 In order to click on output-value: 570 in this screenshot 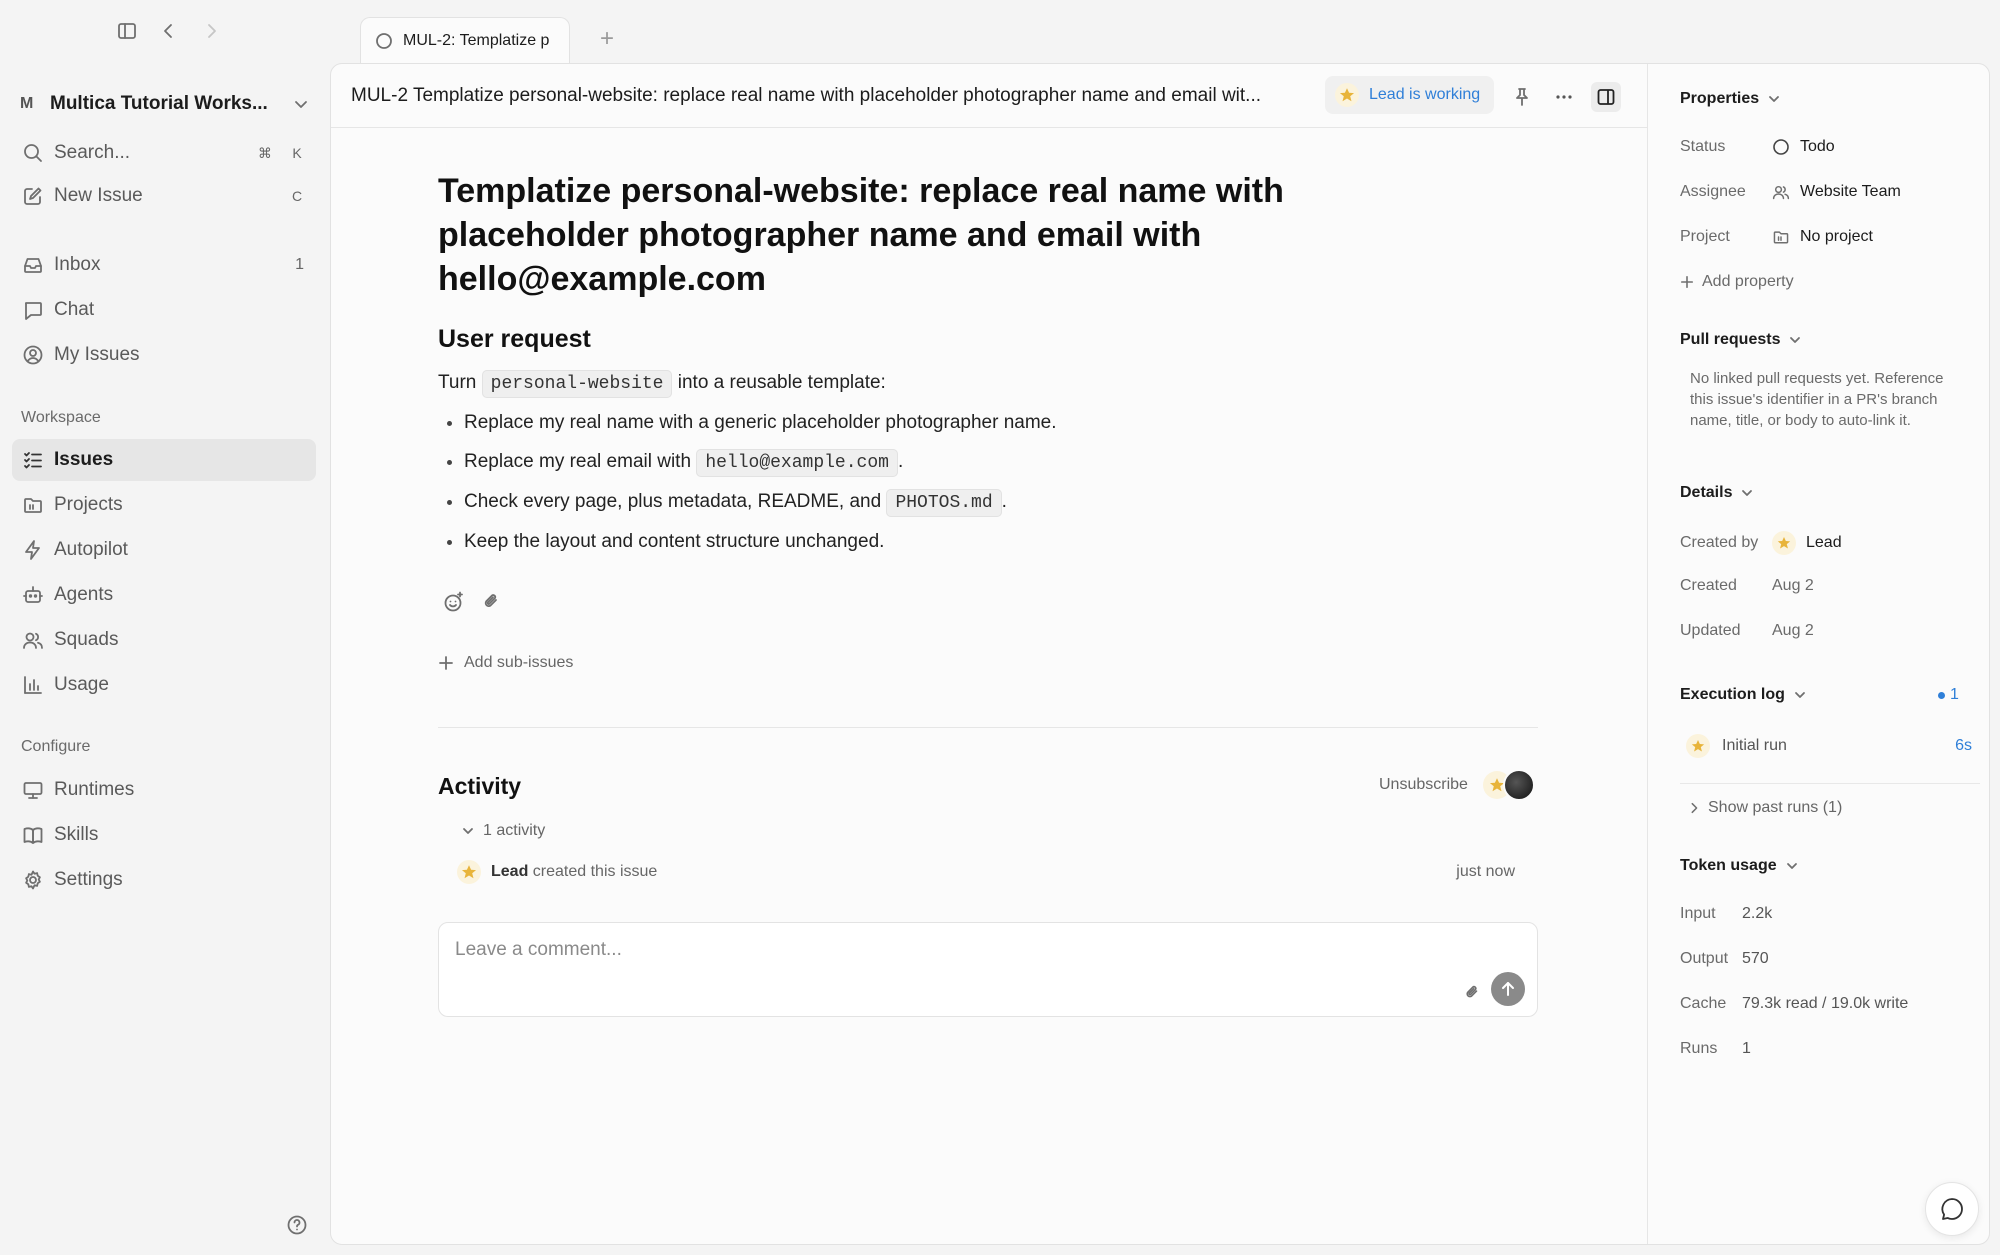, I will do `click(1755, 958)`.